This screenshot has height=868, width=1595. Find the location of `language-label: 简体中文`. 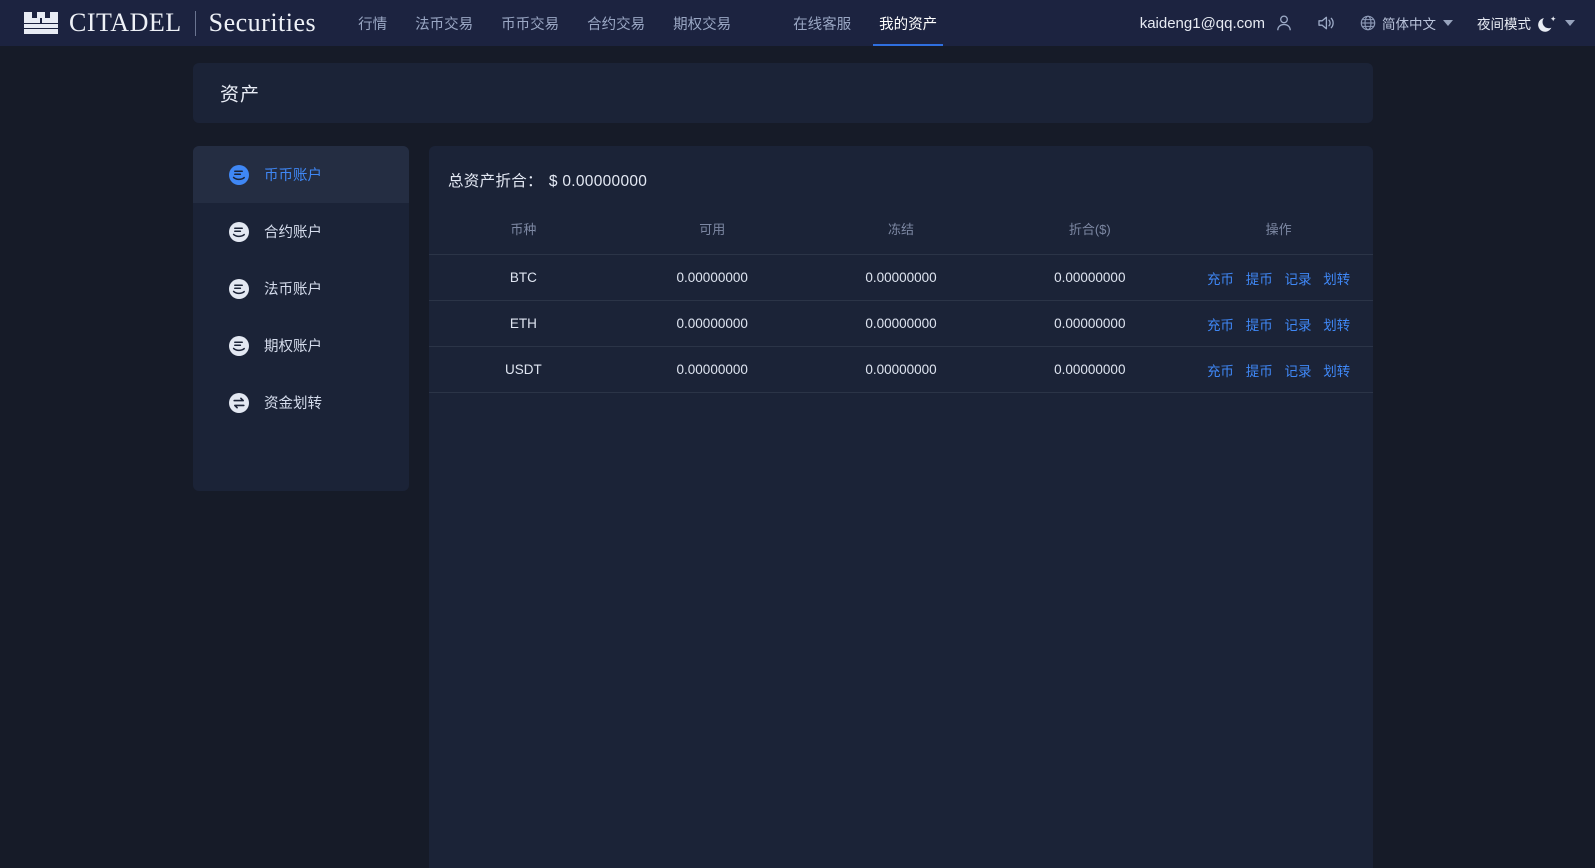

language-label: 简体中文 is located at coordinates (1409, 24).